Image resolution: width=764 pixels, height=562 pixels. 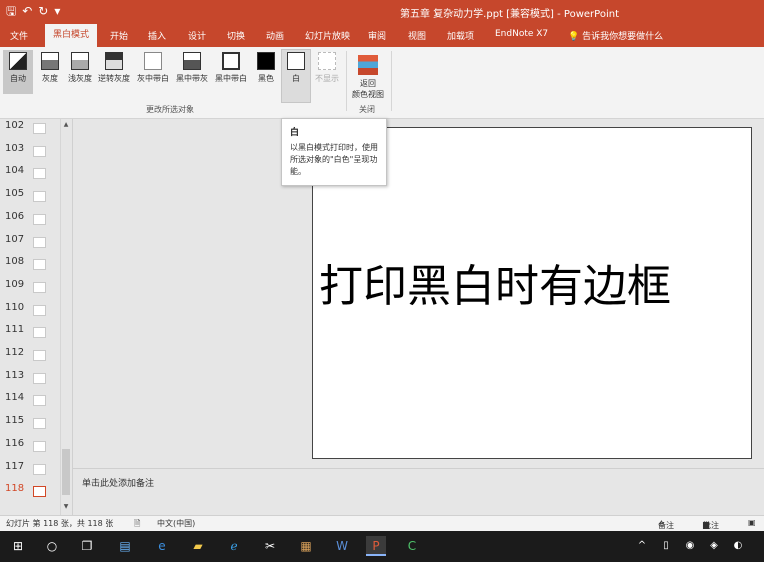 What do you see at coordinates (296, 61) in the screenshot?
I see `white-icon` at bounding box center [296, 61].